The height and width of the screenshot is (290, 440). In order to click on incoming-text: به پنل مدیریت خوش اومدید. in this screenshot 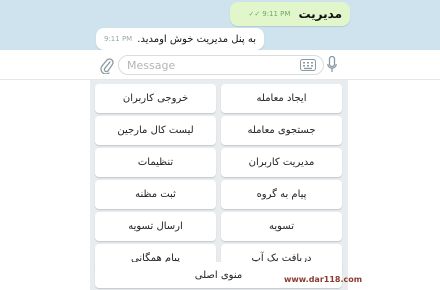, I will do `click(196, 39)`.